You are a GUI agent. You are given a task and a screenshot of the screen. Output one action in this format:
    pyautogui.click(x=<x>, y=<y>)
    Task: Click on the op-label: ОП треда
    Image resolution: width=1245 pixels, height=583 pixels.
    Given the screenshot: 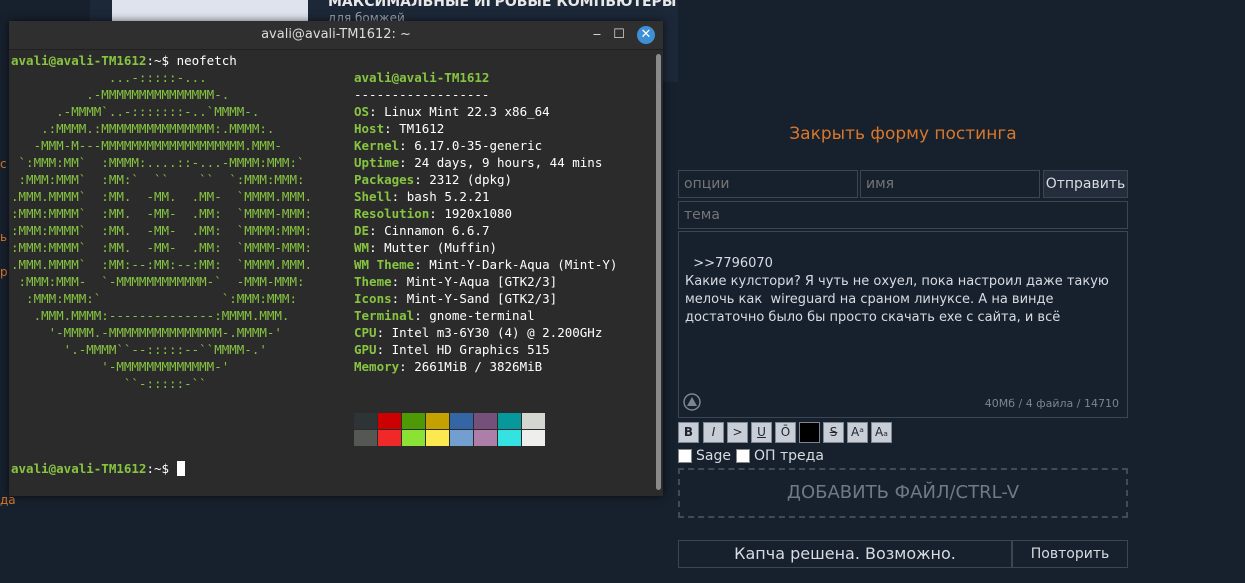 What is the action you would take?
    pyautogui.click(x=789, y=456)
    